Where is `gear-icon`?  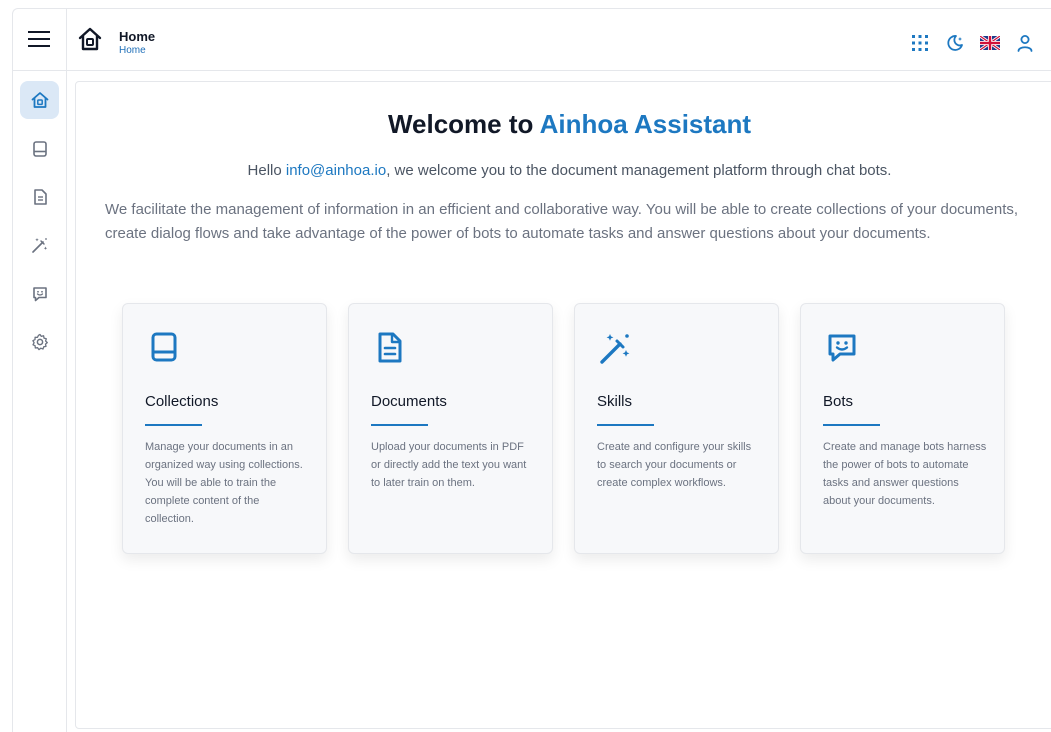
gear-icon is located at coordinates (39, 342).